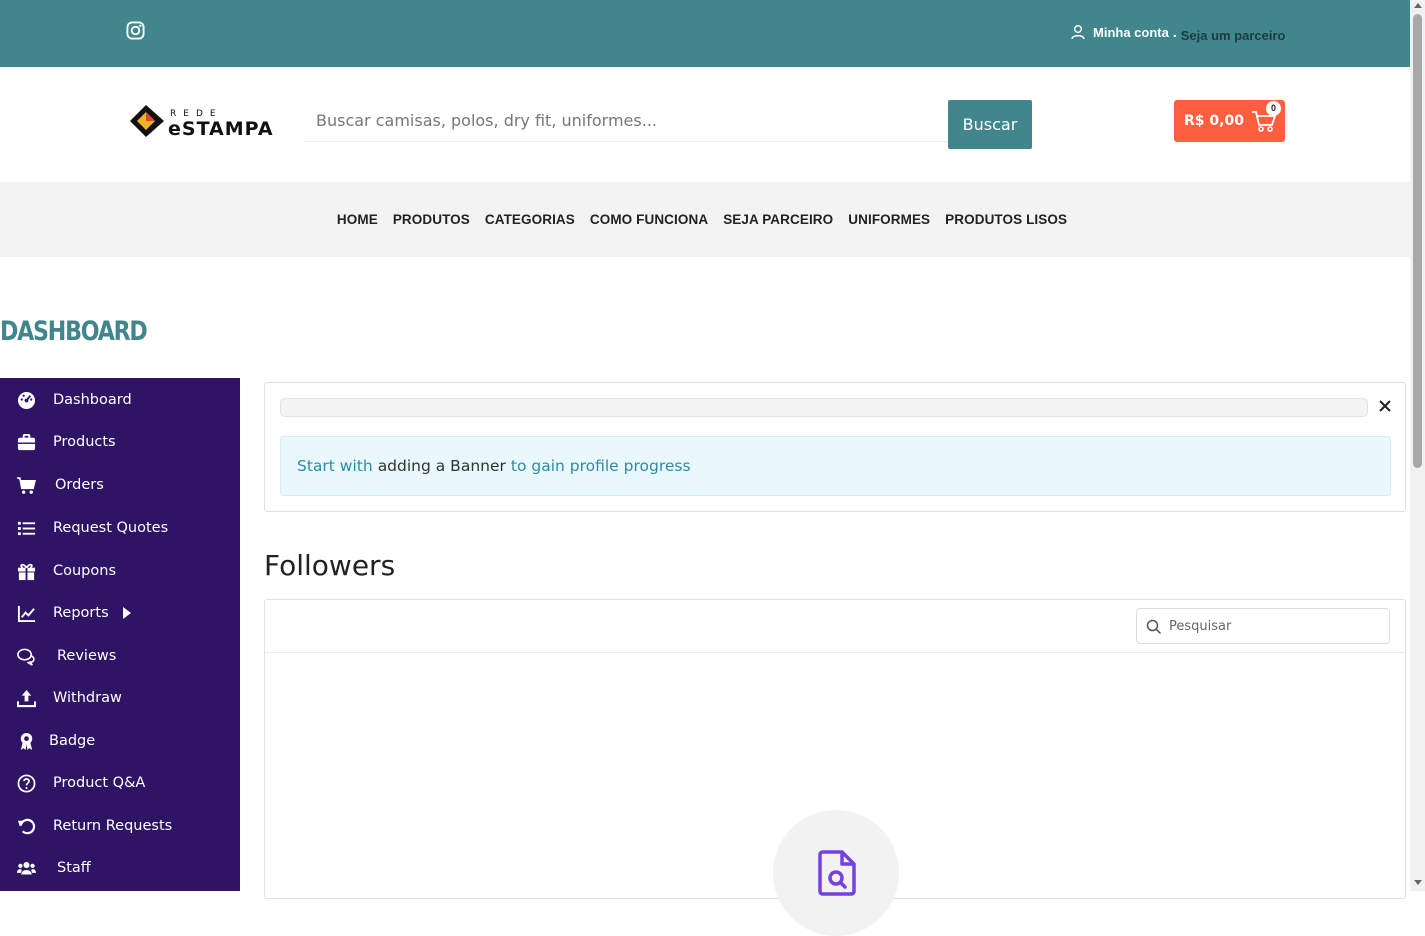 The width and height of the screenshot is (1425, 936). I want to click on empty-state, so click(836, 873).